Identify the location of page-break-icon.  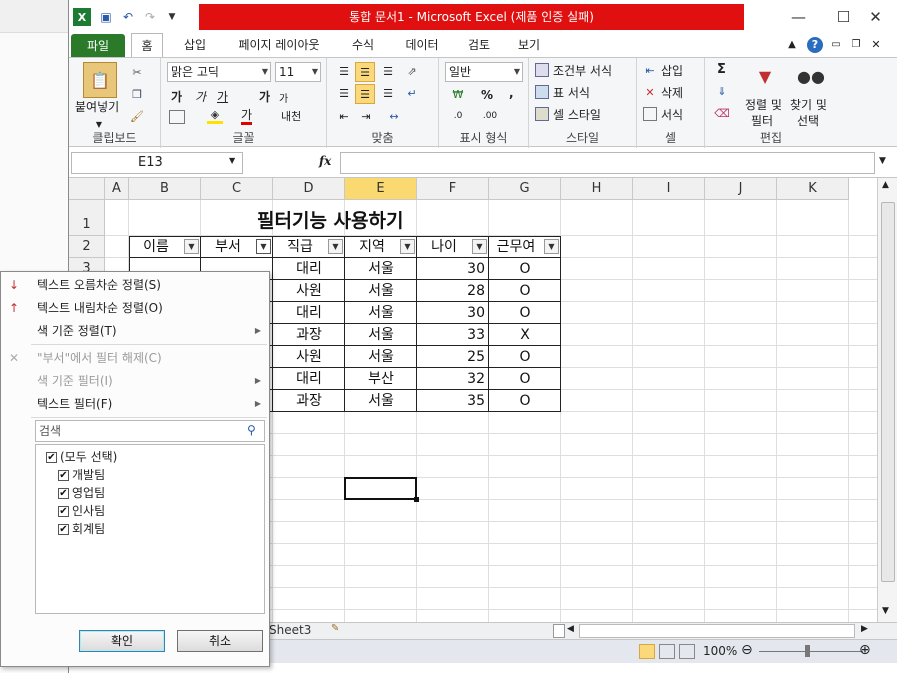
(687, 651).